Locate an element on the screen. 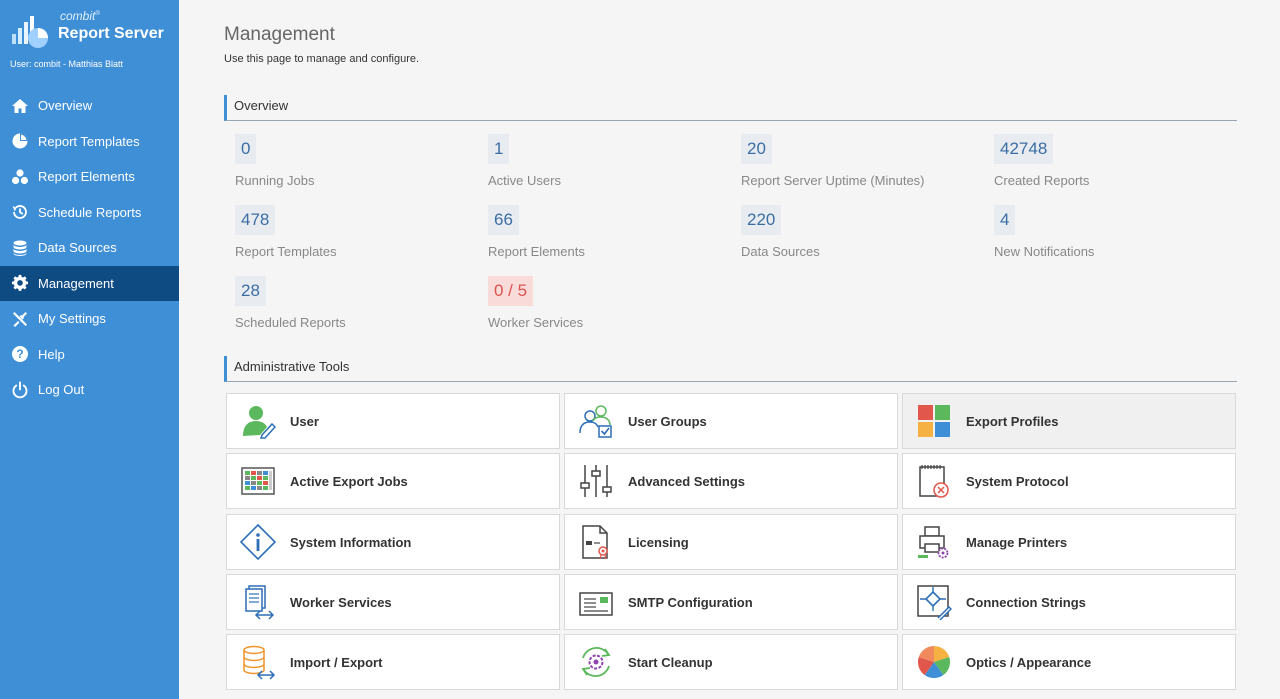  sidebar-item-overview: Overview is located at coordinates (89, 106).